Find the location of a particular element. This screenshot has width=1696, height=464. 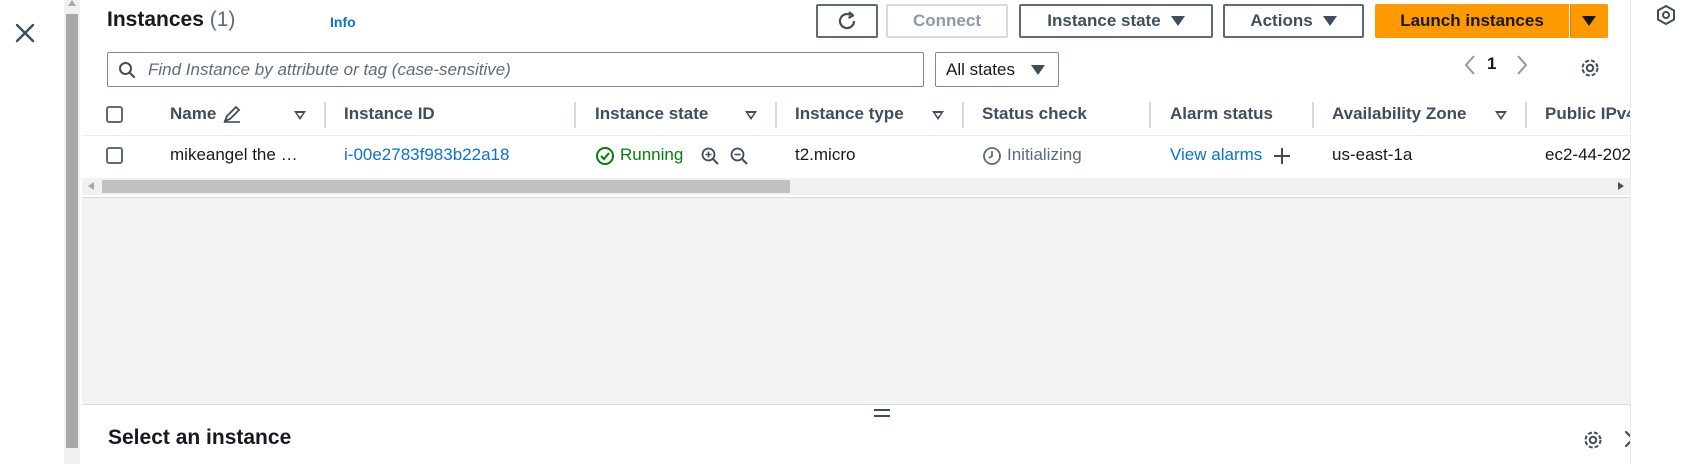

clock-icon is located at coordinates (992, 156).